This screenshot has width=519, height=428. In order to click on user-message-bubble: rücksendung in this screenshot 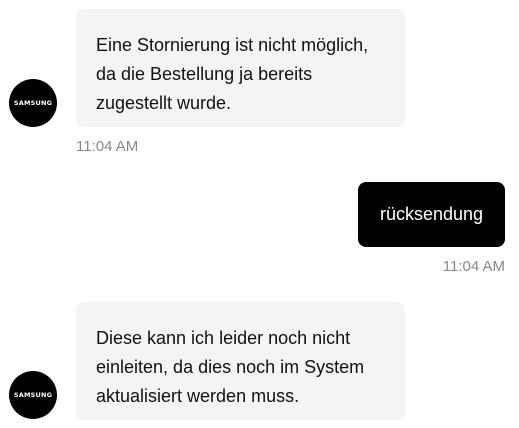, I will do `click(431, 214)`.